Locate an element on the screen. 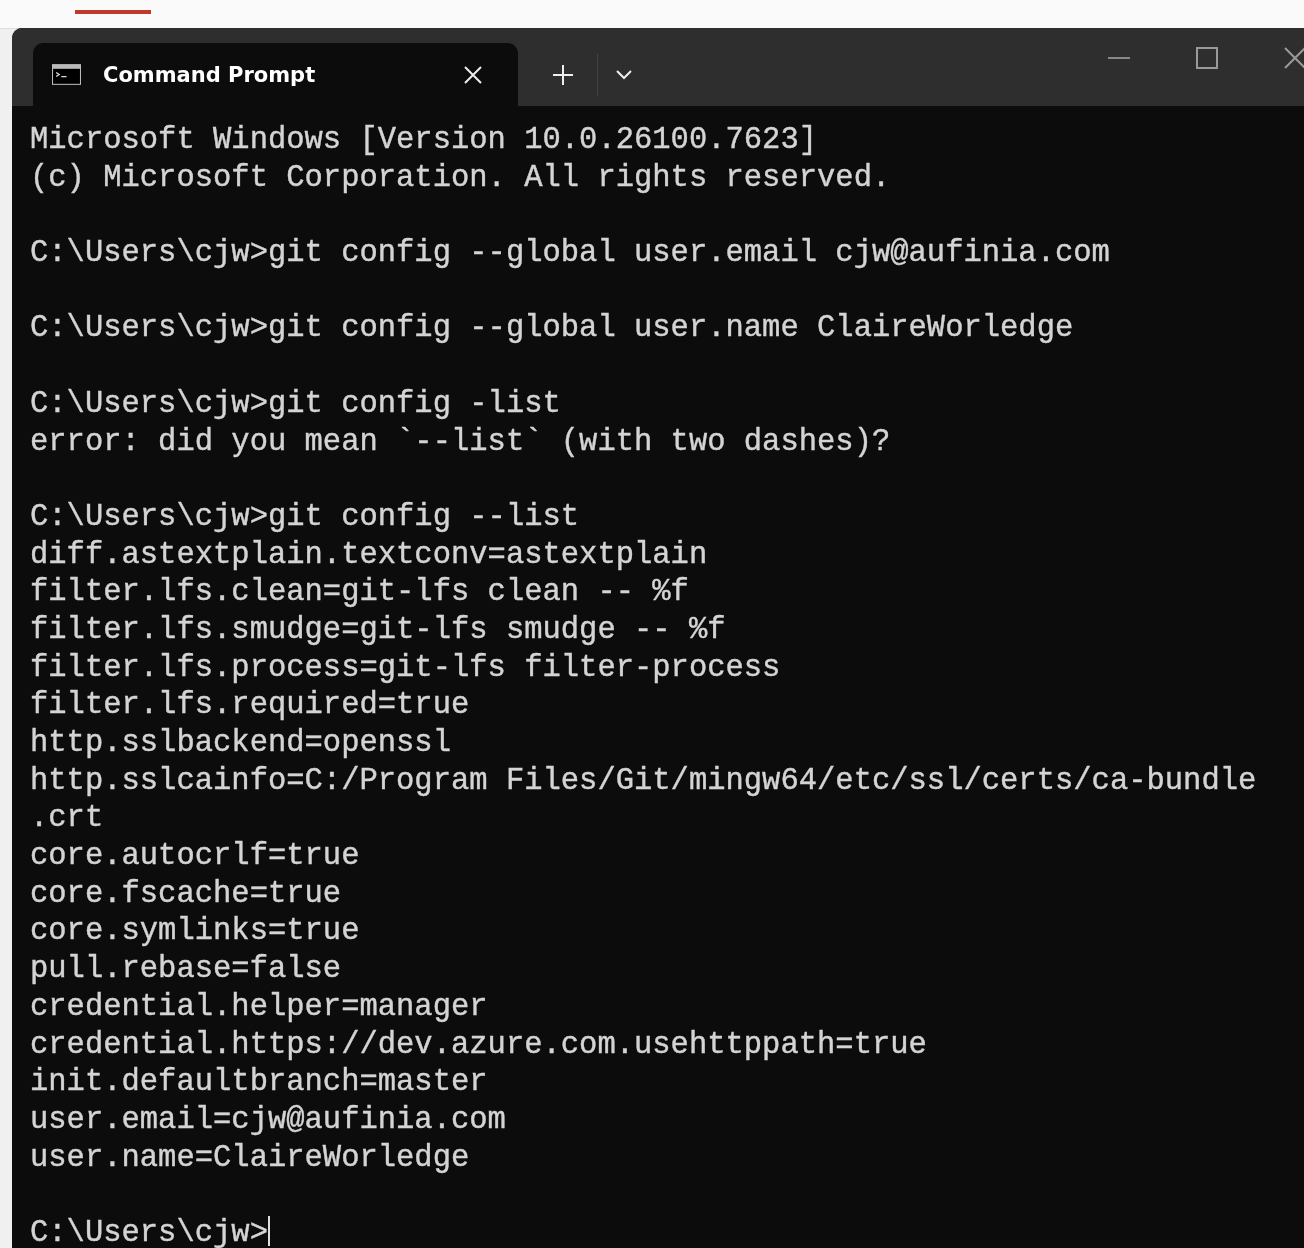  console-line: http.sslcainfo=C:/Program Files/Git/mingw64/etc/ssl/certs/ca-bundle is located at coordinates (643, 780).